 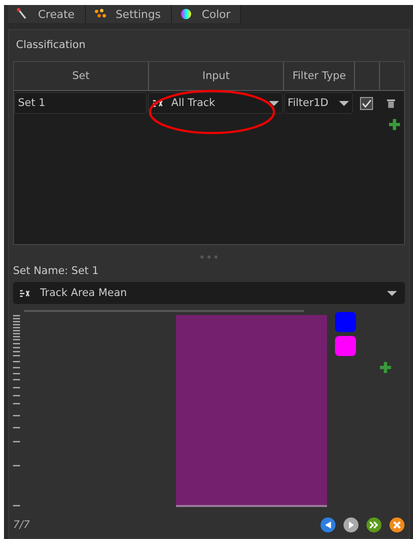 What do you see at coordinates (320, 76) in the screenshot?
I see `column-header: Filter Type` at bounding box center [320, 76].